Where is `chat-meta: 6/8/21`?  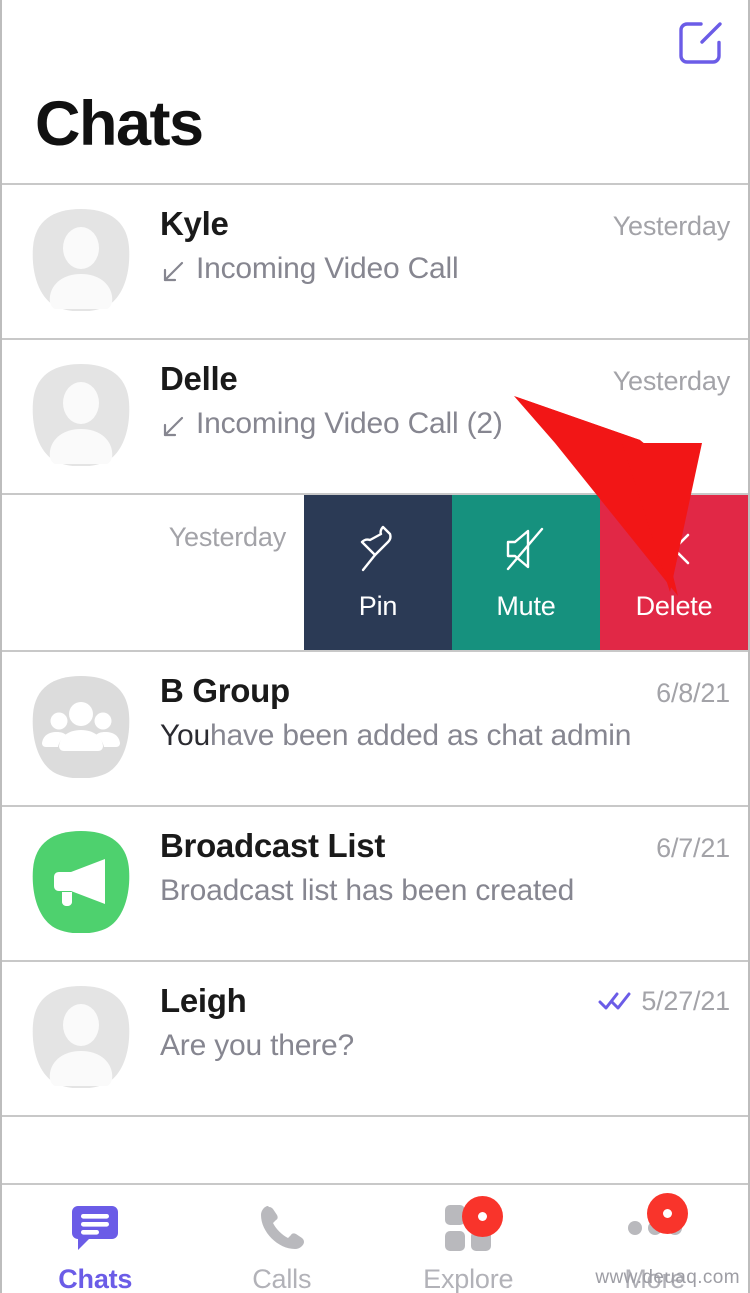
chat-meta: 6/8/21 is located at coordinates (693, 693).